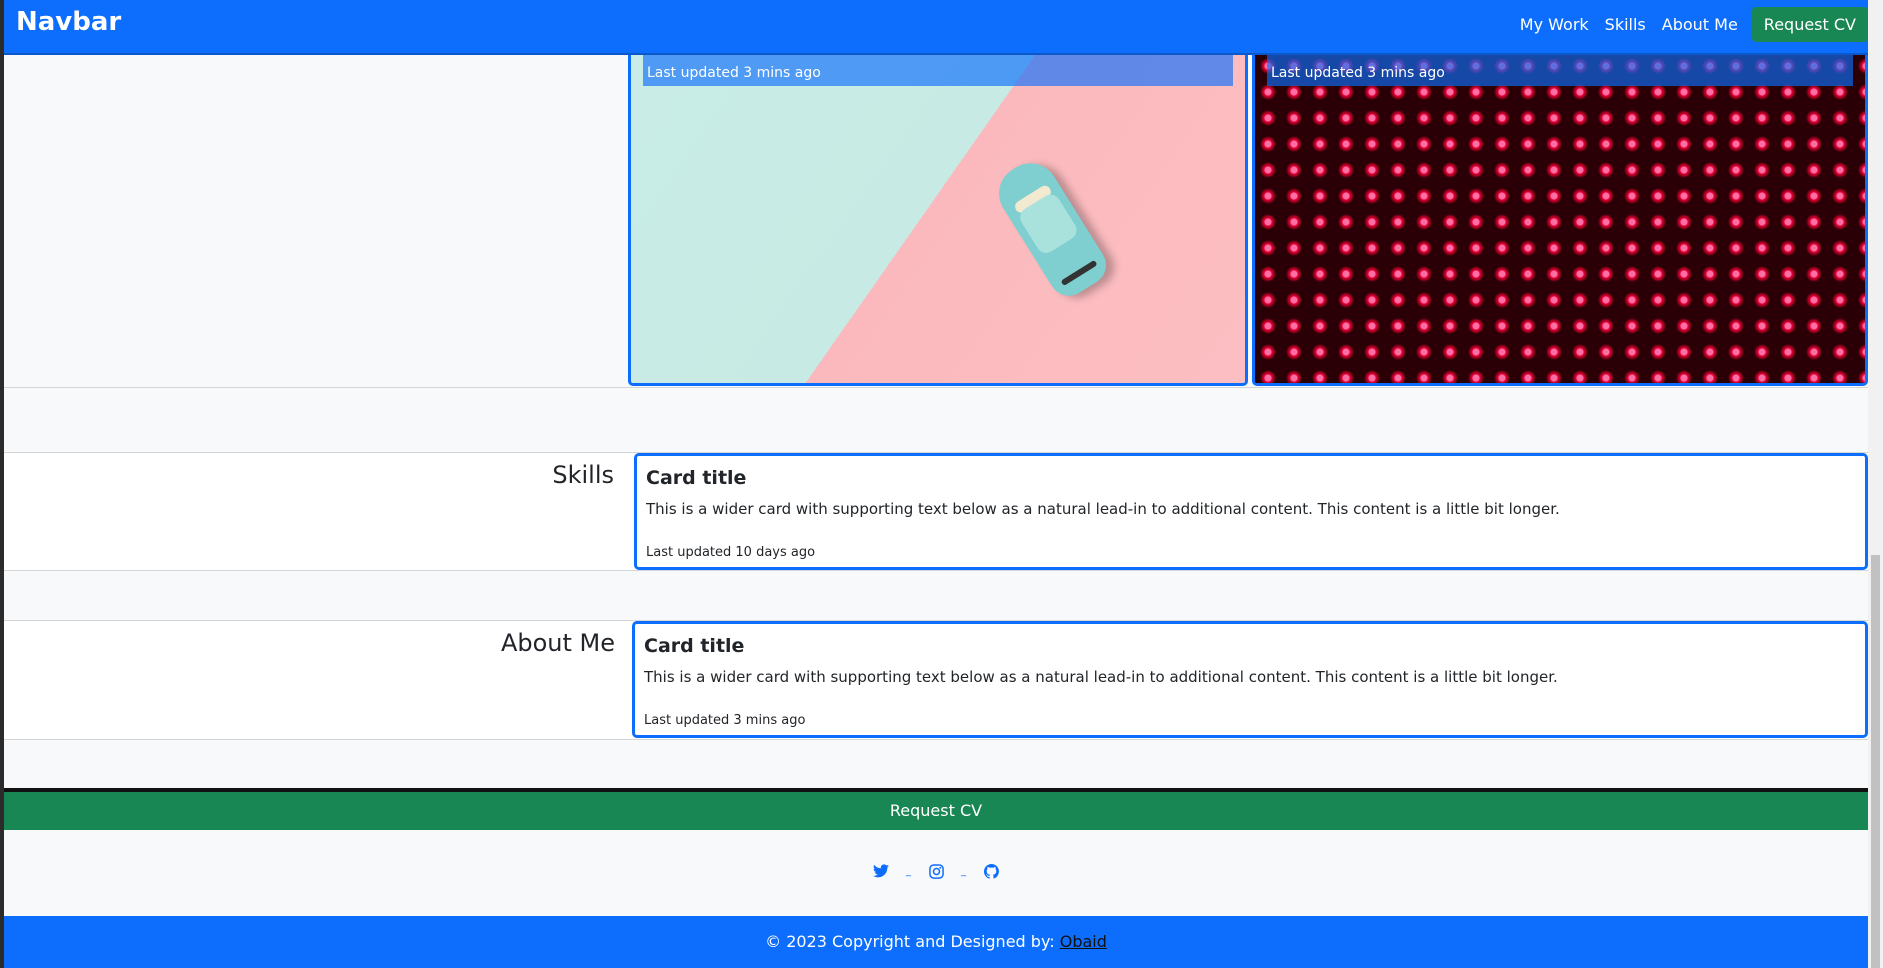 This screenshot has width=1883, height=968. Describe the element at coordinates (68, 22) in the screenshot. I see `navbar-brand: Navbar` at that location.